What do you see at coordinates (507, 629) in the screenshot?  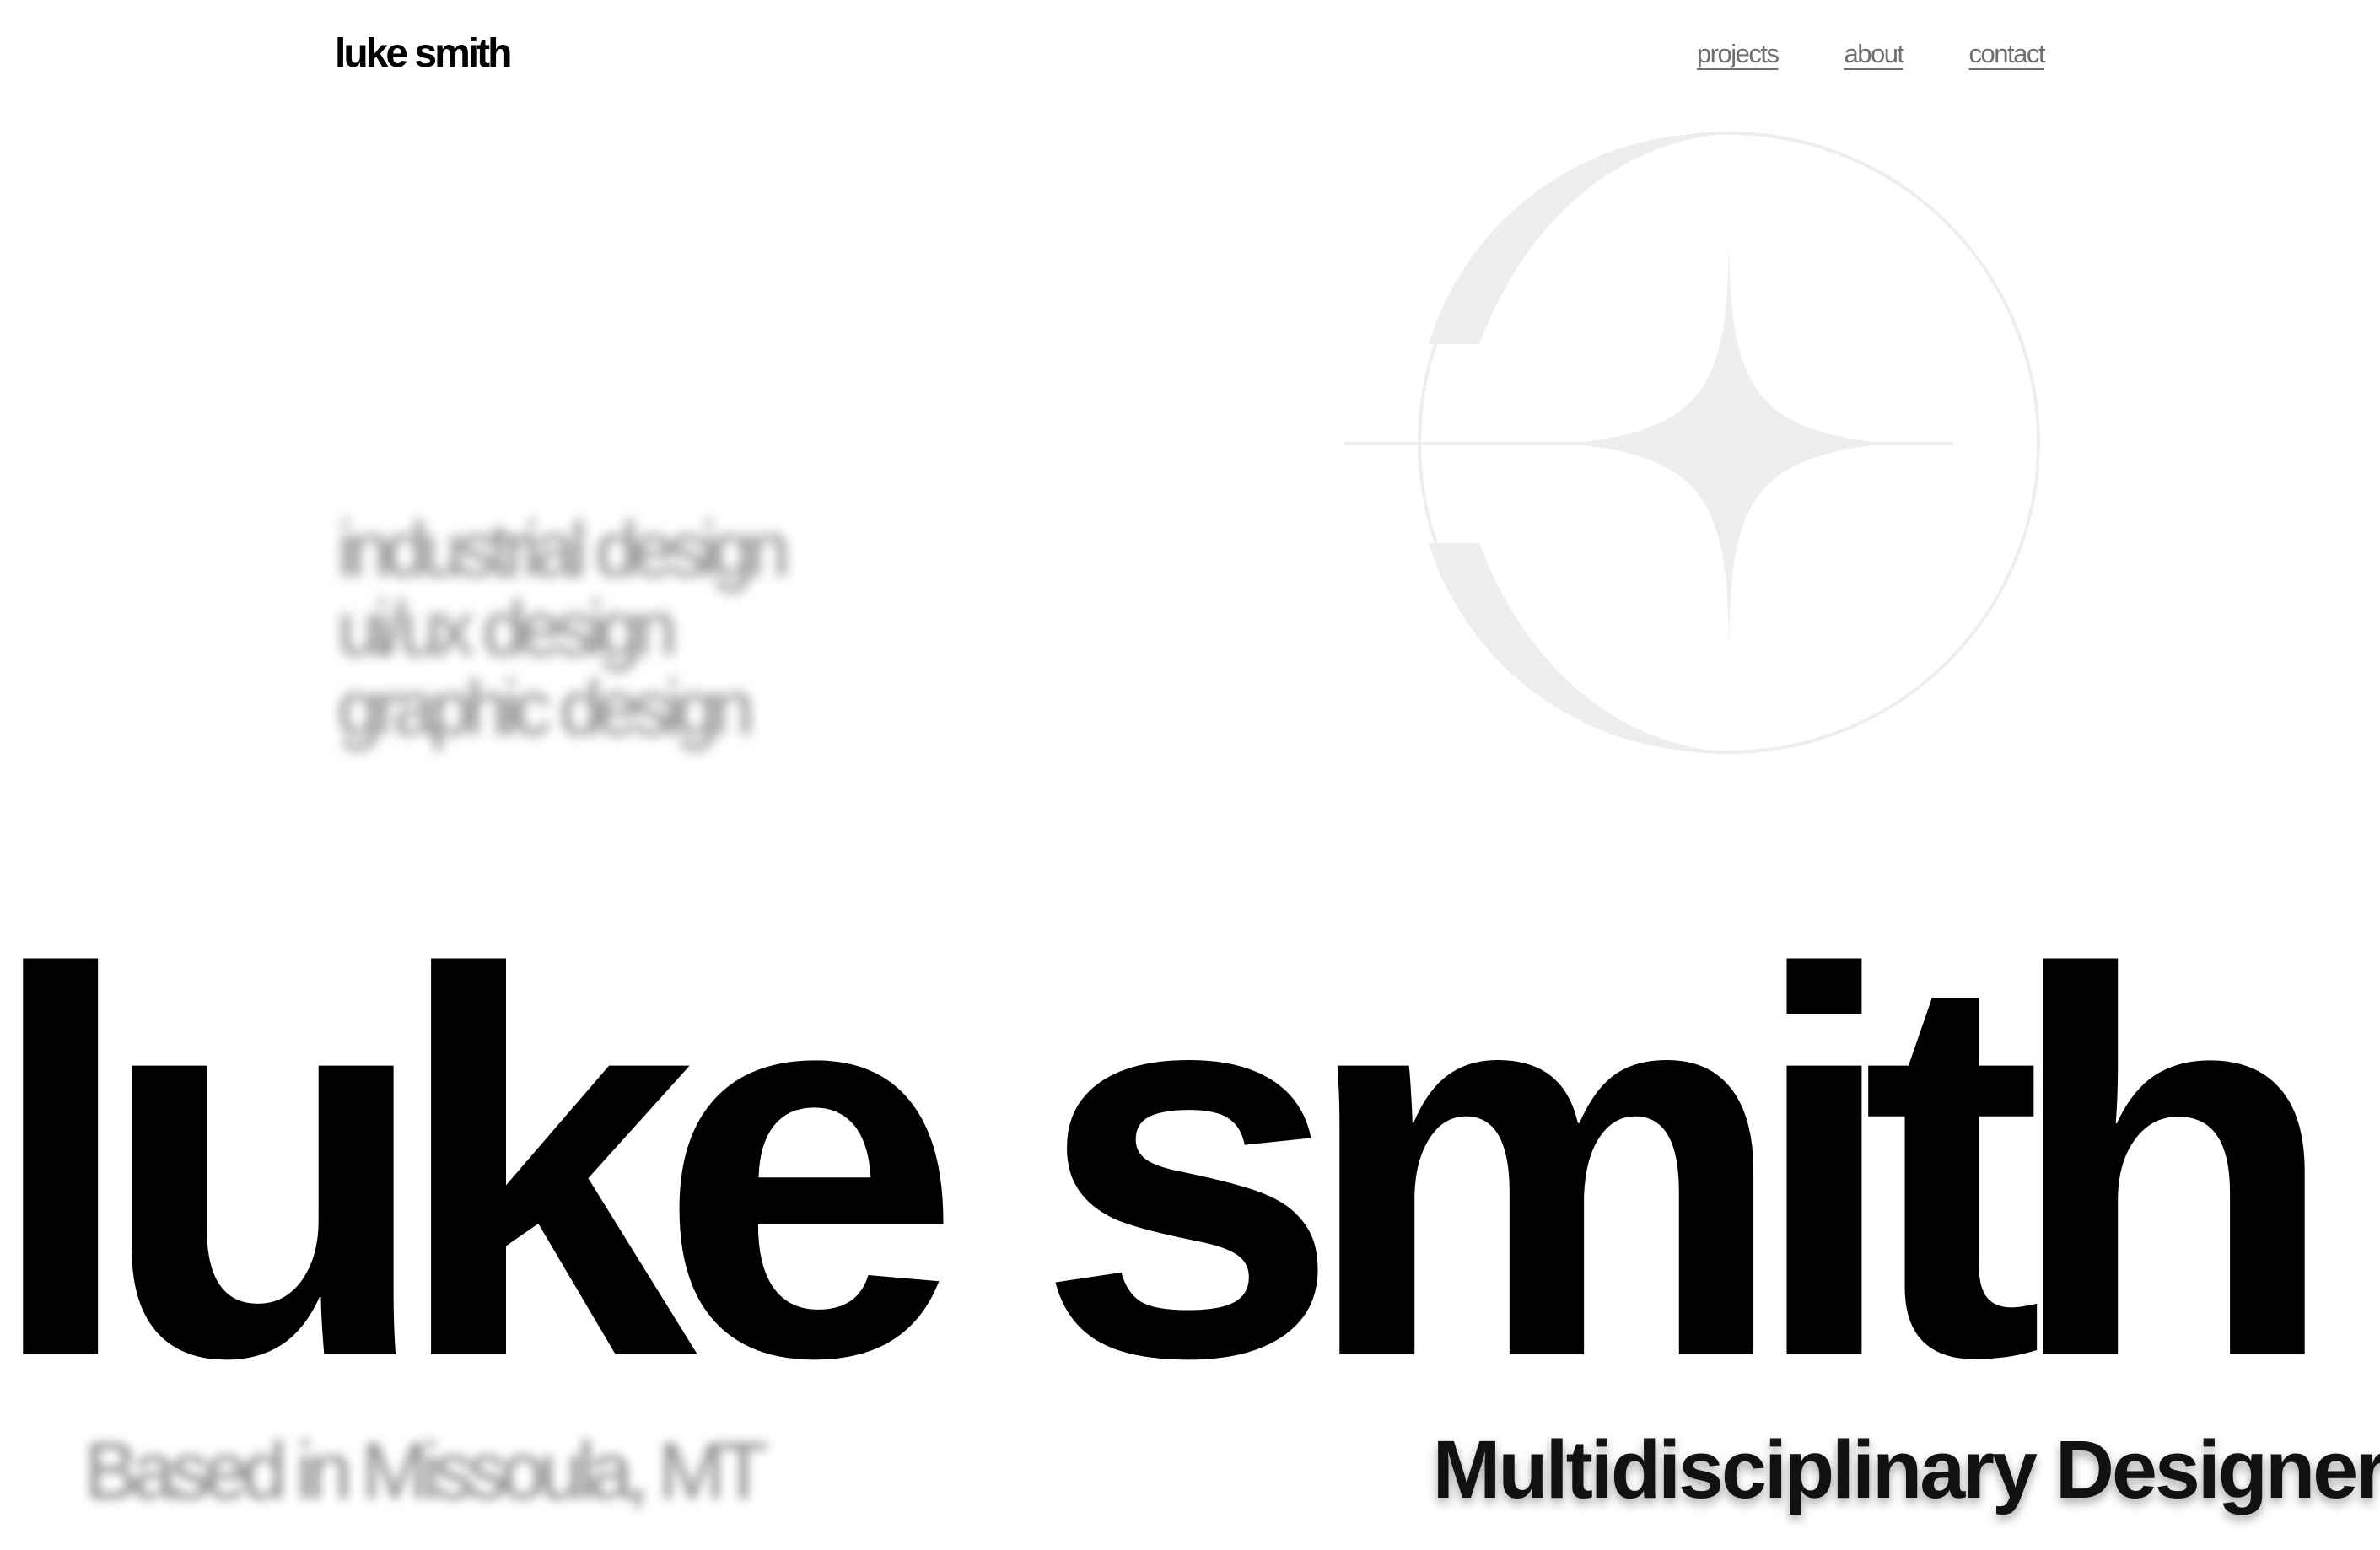 I see `service-item: ui/ux design` at bounding box center [507, 629].